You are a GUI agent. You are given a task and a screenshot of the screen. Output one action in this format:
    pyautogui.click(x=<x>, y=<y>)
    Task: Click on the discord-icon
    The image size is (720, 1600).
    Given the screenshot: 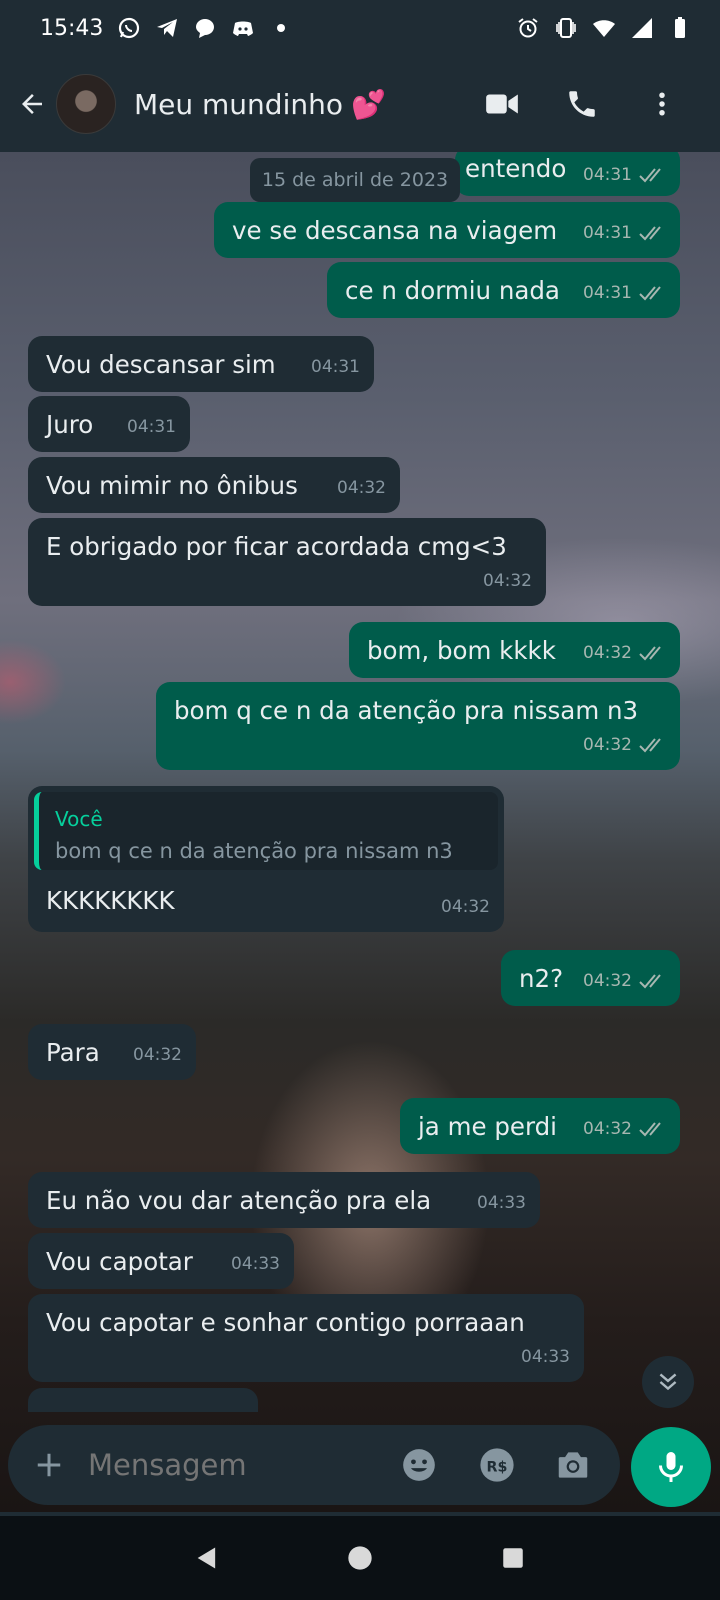 What is the action you would take?
    pyautogui.click(x=243, y=28)
    